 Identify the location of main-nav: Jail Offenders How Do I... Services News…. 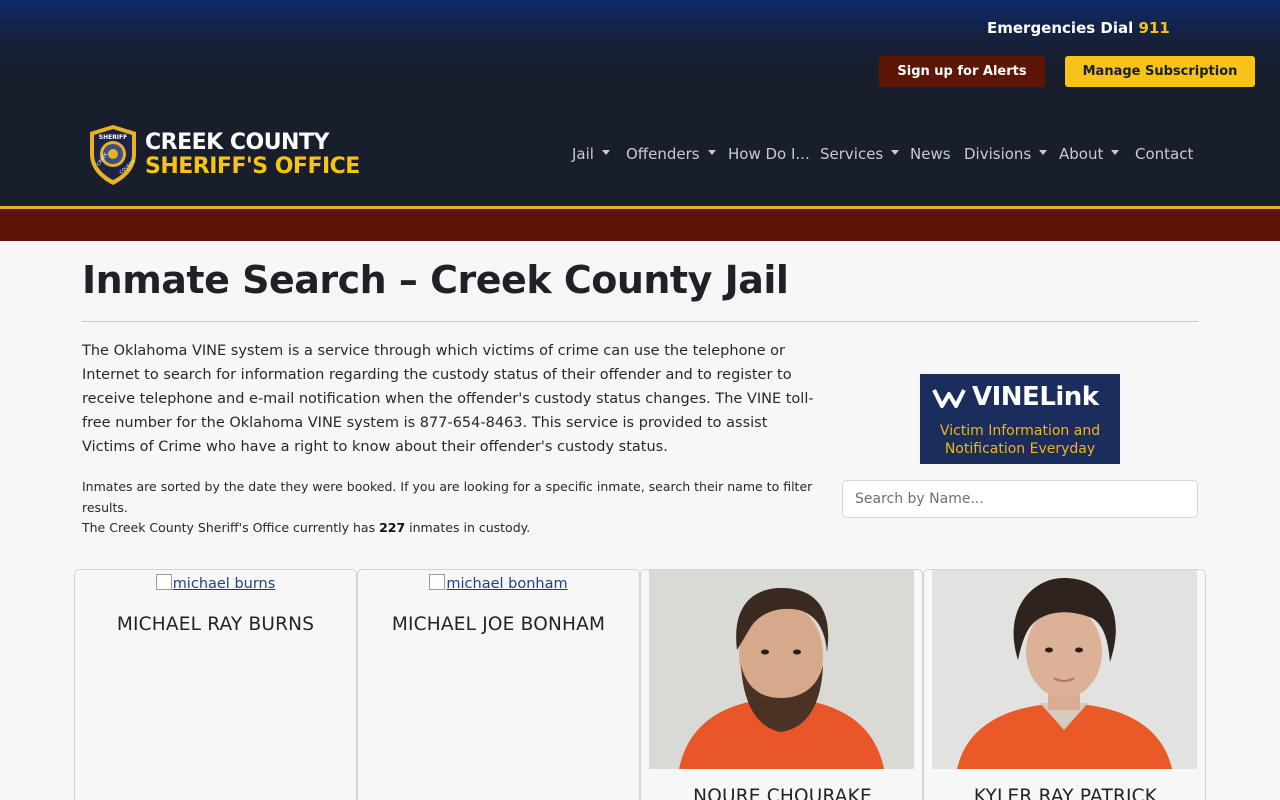
(640, 156).